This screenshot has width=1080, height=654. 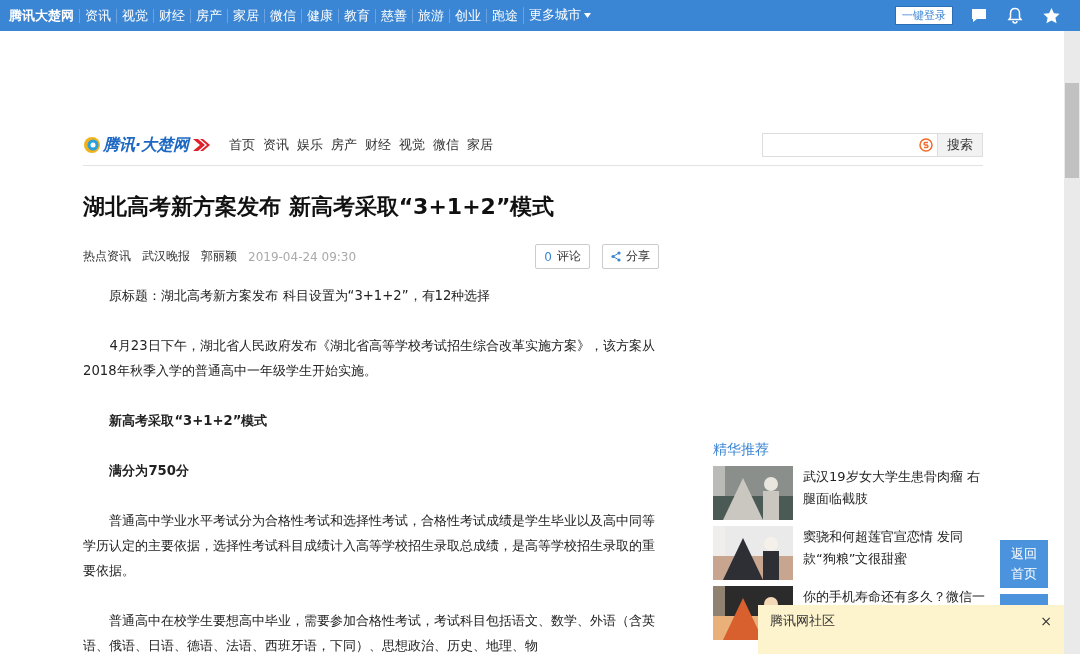 I want to click on top-nav-link: 创业, so click(x=467, y=15).